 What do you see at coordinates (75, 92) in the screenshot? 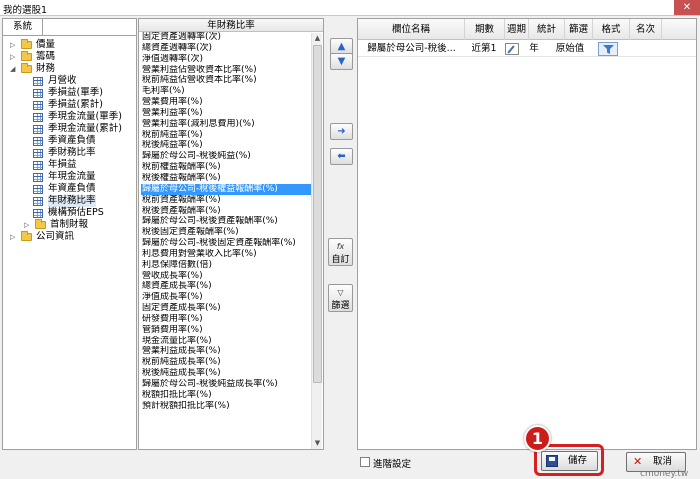
I see `tree-item-label: 季損益(單季)` at bounding box center [75, 92].